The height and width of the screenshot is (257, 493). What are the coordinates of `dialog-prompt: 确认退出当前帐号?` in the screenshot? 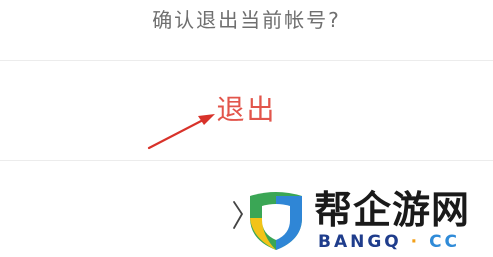 It's located at (246, 20).